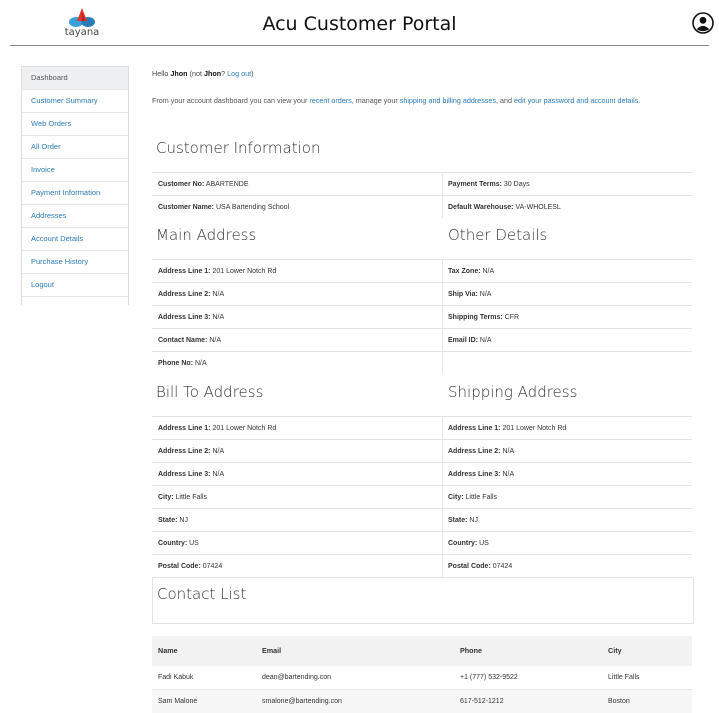 This screenshot has height=713, width=719. What do you see at coordinates (238, 148) in the screenshot?
I see `customer-info-title: Customer Information` at bounding box center [238, 148].